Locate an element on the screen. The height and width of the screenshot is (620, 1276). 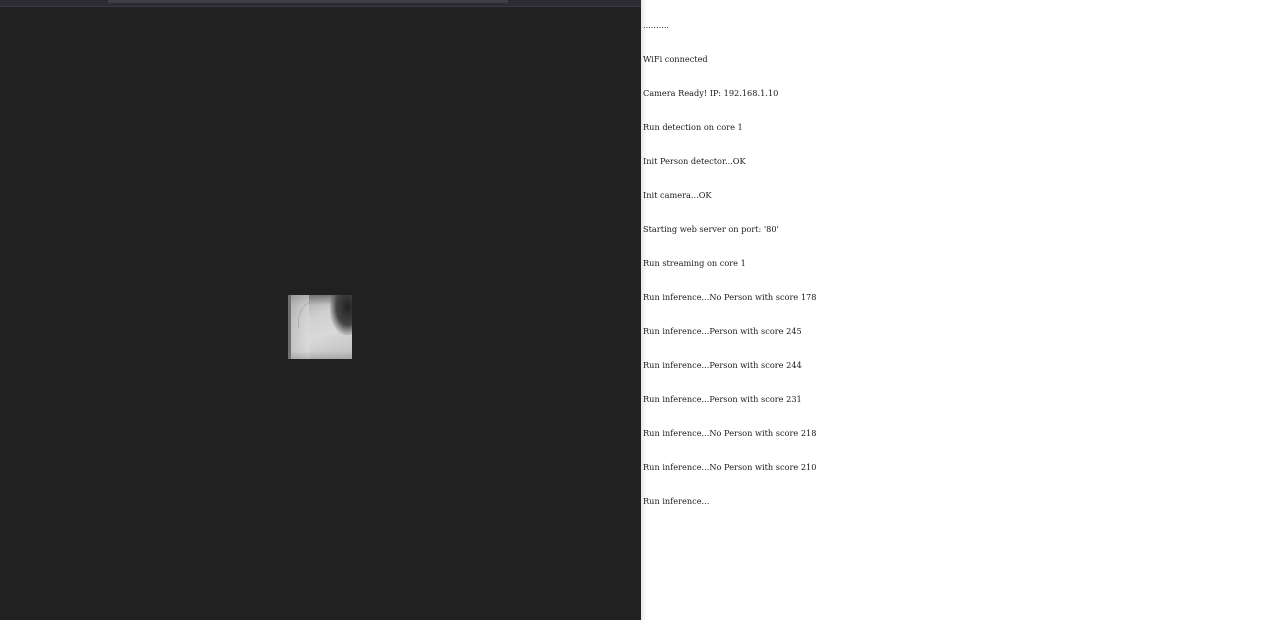
log-line: WiFi connected is located at coordinates (675, 58).